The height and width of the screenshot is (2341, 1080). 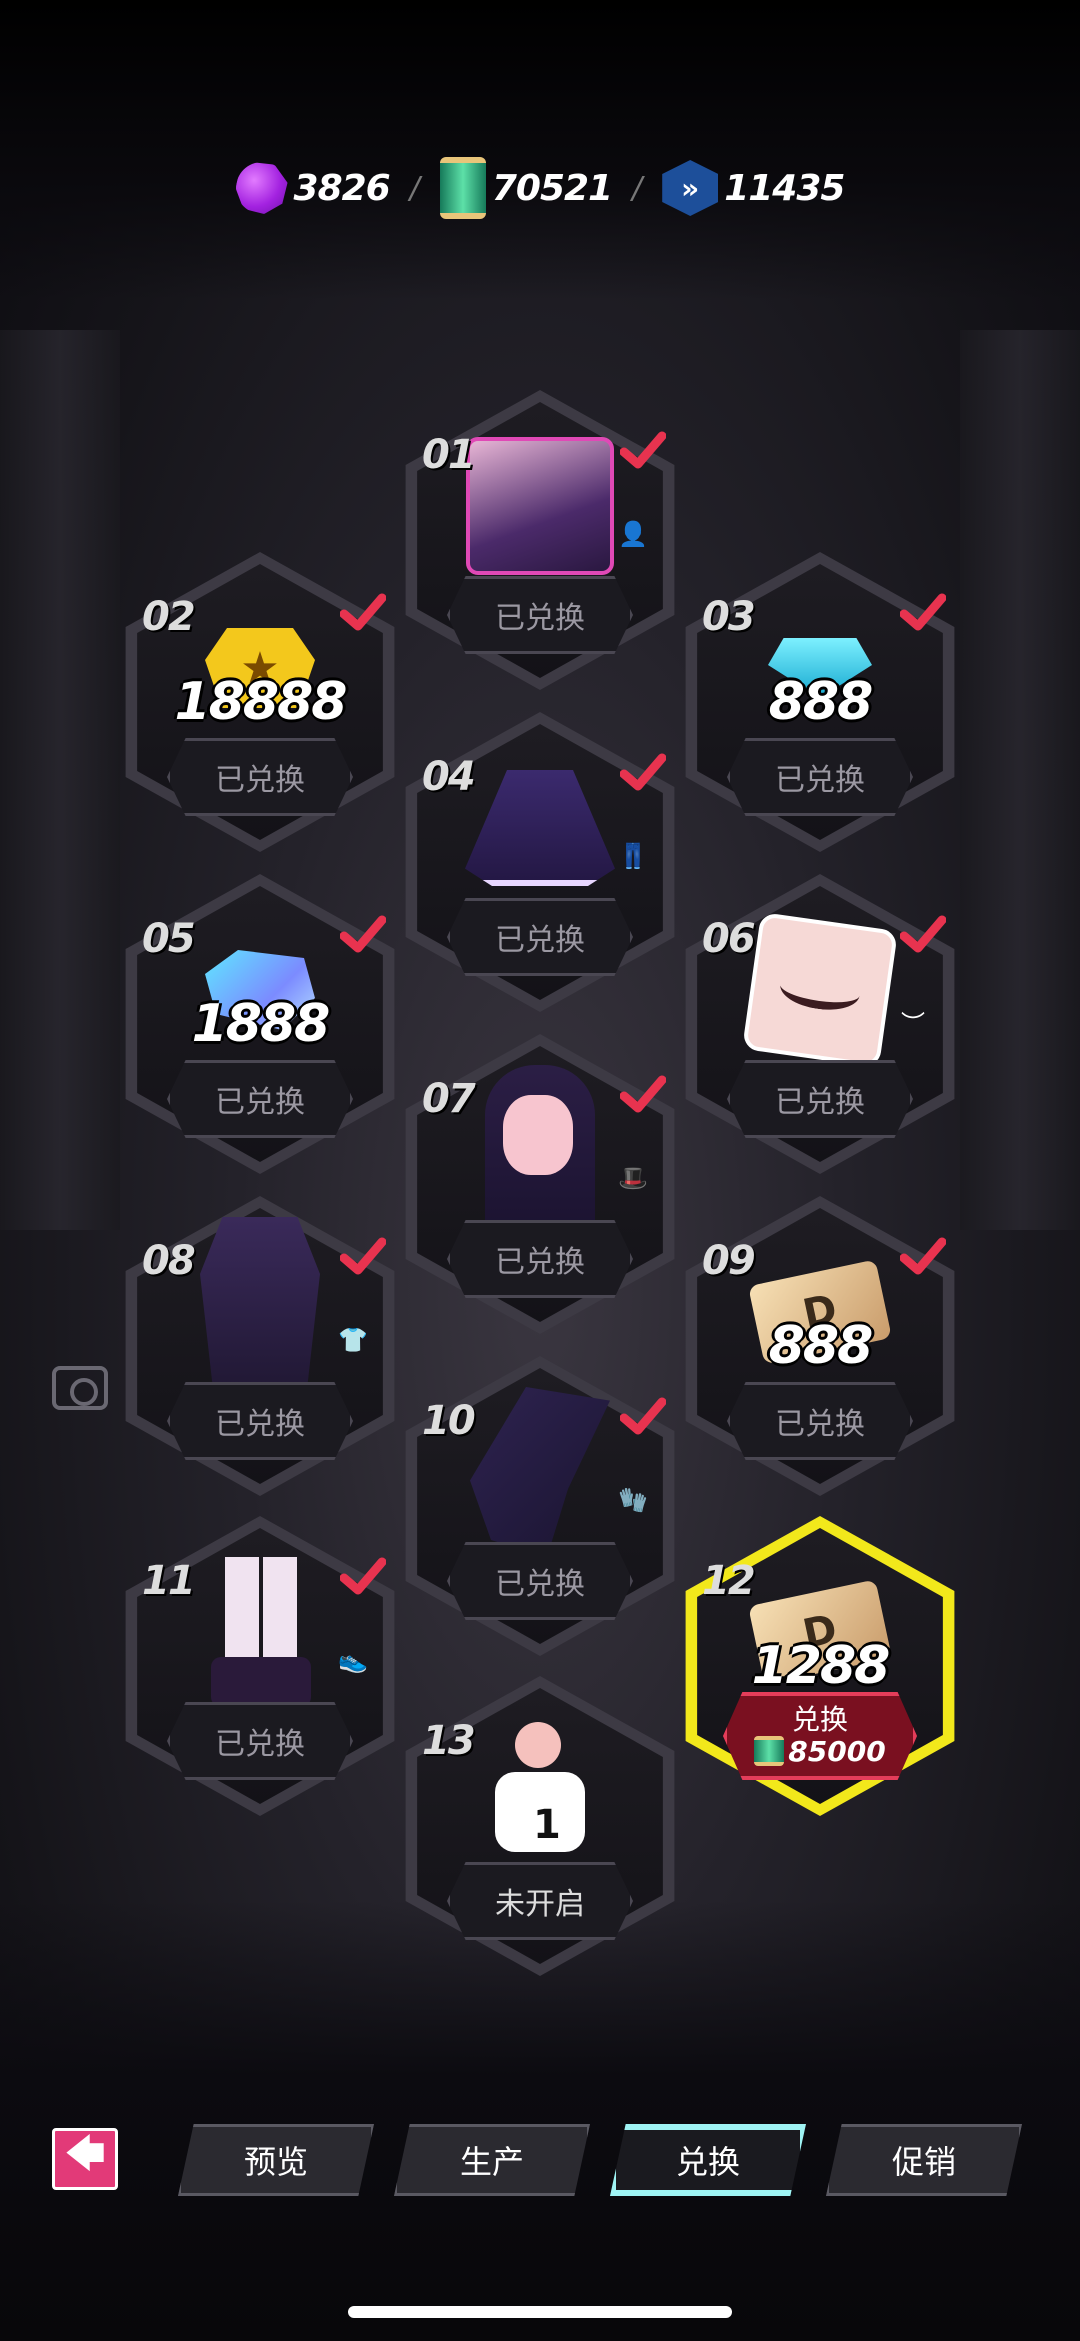 I want to click on shirt-icon: 👕, so click(x=353, y=1340).